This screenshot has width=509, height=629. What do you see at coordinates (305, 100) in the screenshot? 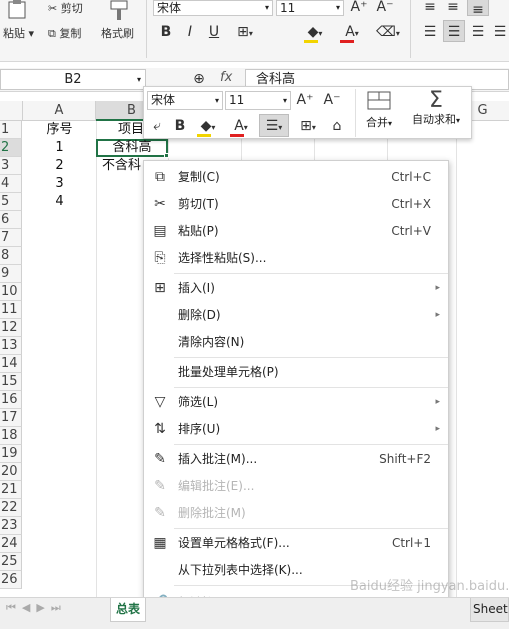
I see `mini-grow-font-button: A⁺` at bounding box center [305, 100].